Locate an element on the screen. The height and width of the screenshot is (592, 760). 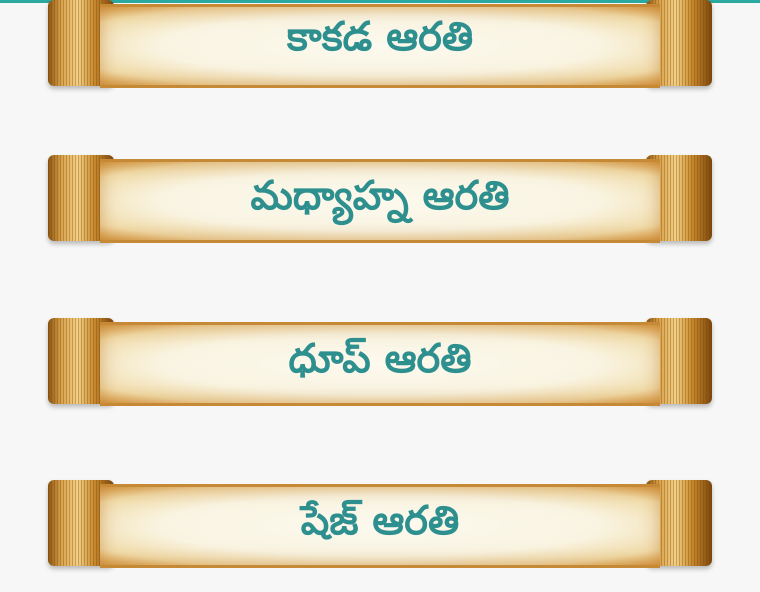
aarti-label: ధూప్ ఆరతి is located at coordinates (380, 359).